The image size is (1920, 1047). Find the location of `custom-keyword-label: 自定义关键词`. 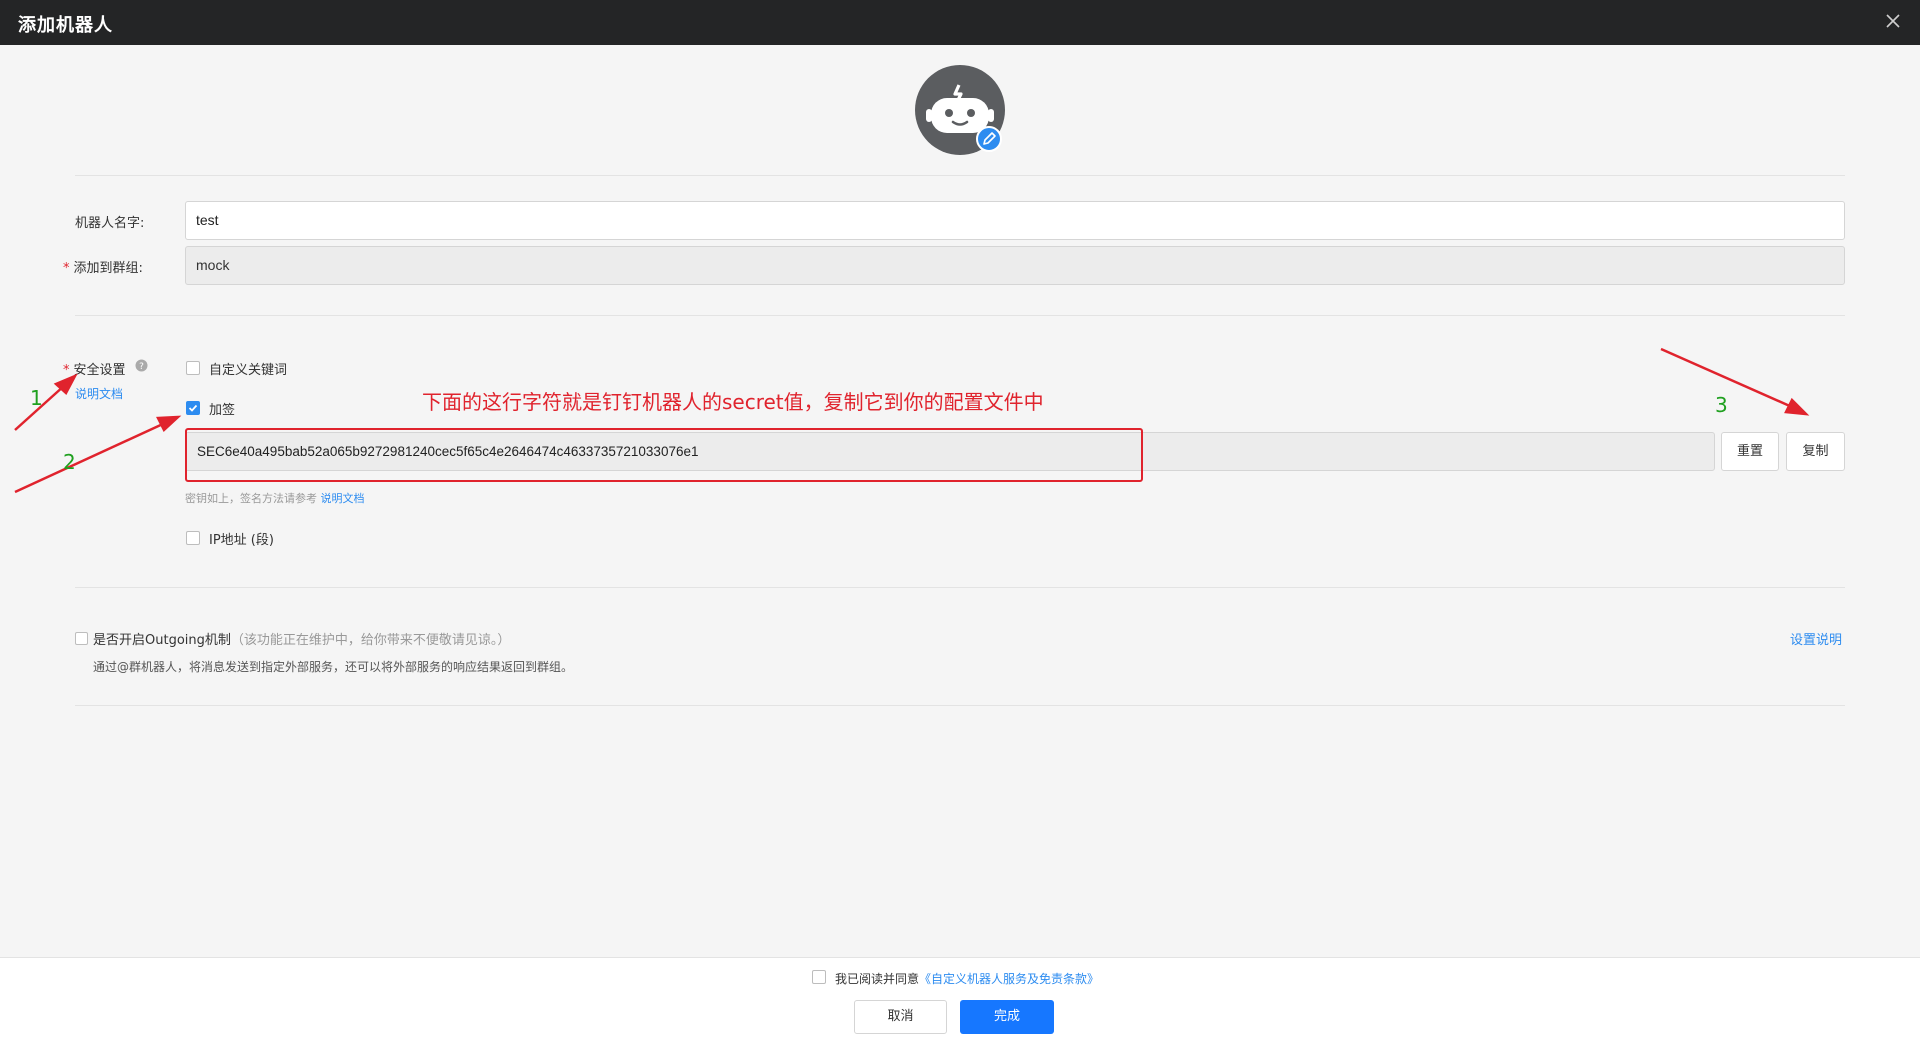

custom-keyword-label: 自定义关键词 is located at coordinates (248, 370).